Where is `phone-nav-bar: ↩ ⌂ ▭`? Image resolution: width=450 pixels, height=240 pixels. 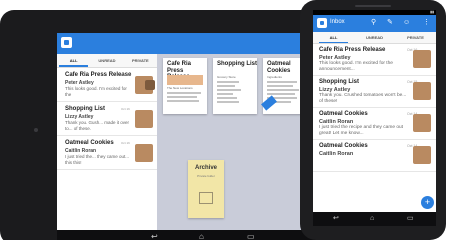
phone-nav-bar: ↩ ⌂ ▭ is located at coordinates (374, 219).